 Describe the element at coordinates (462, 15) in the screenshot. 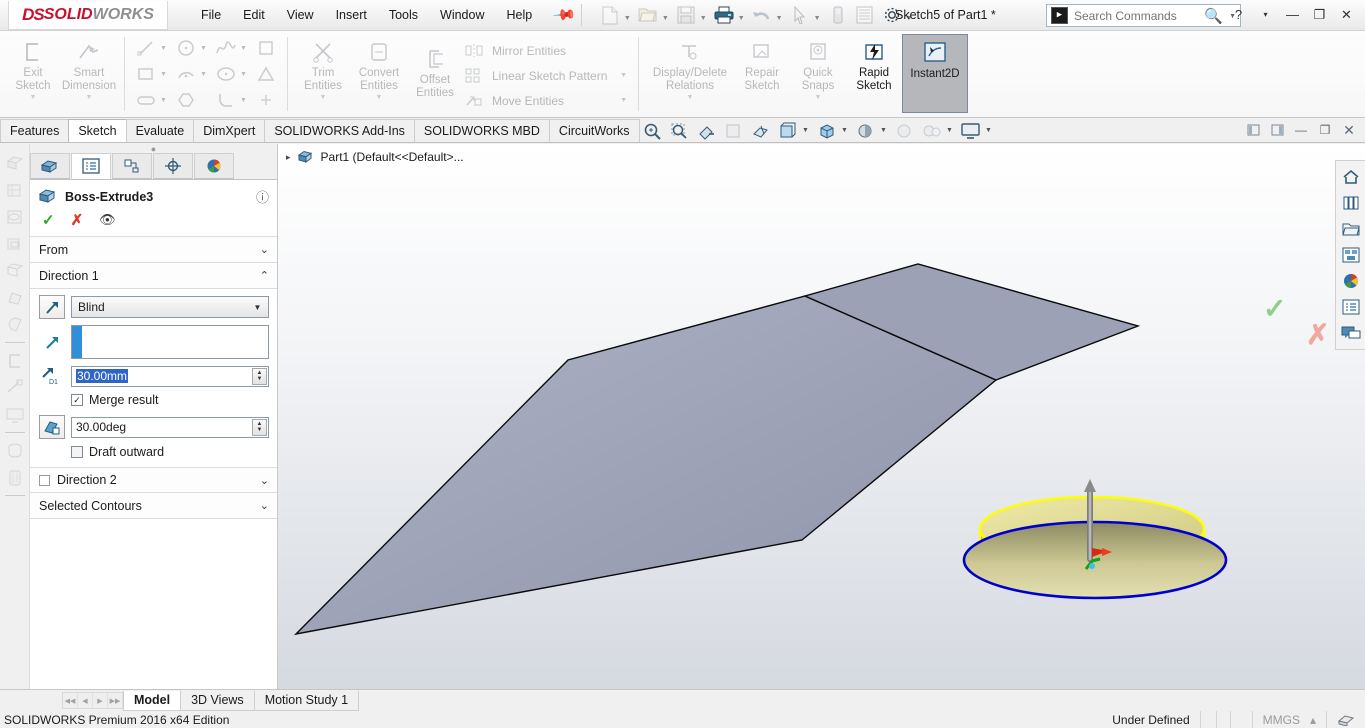

I see `menu-window: Window` at that location.